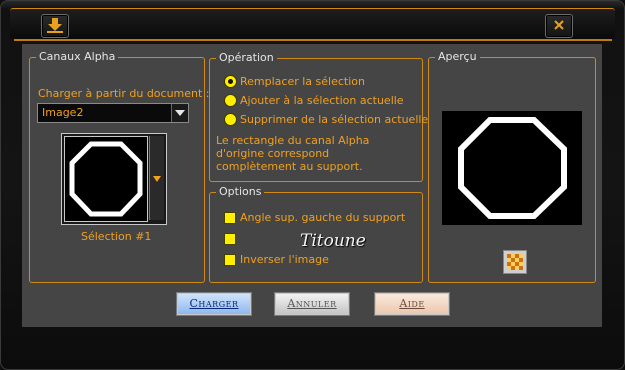 This screenshot has height=370, width=625. I want to click on preview-legend: Aperçu, so click(457, 57).